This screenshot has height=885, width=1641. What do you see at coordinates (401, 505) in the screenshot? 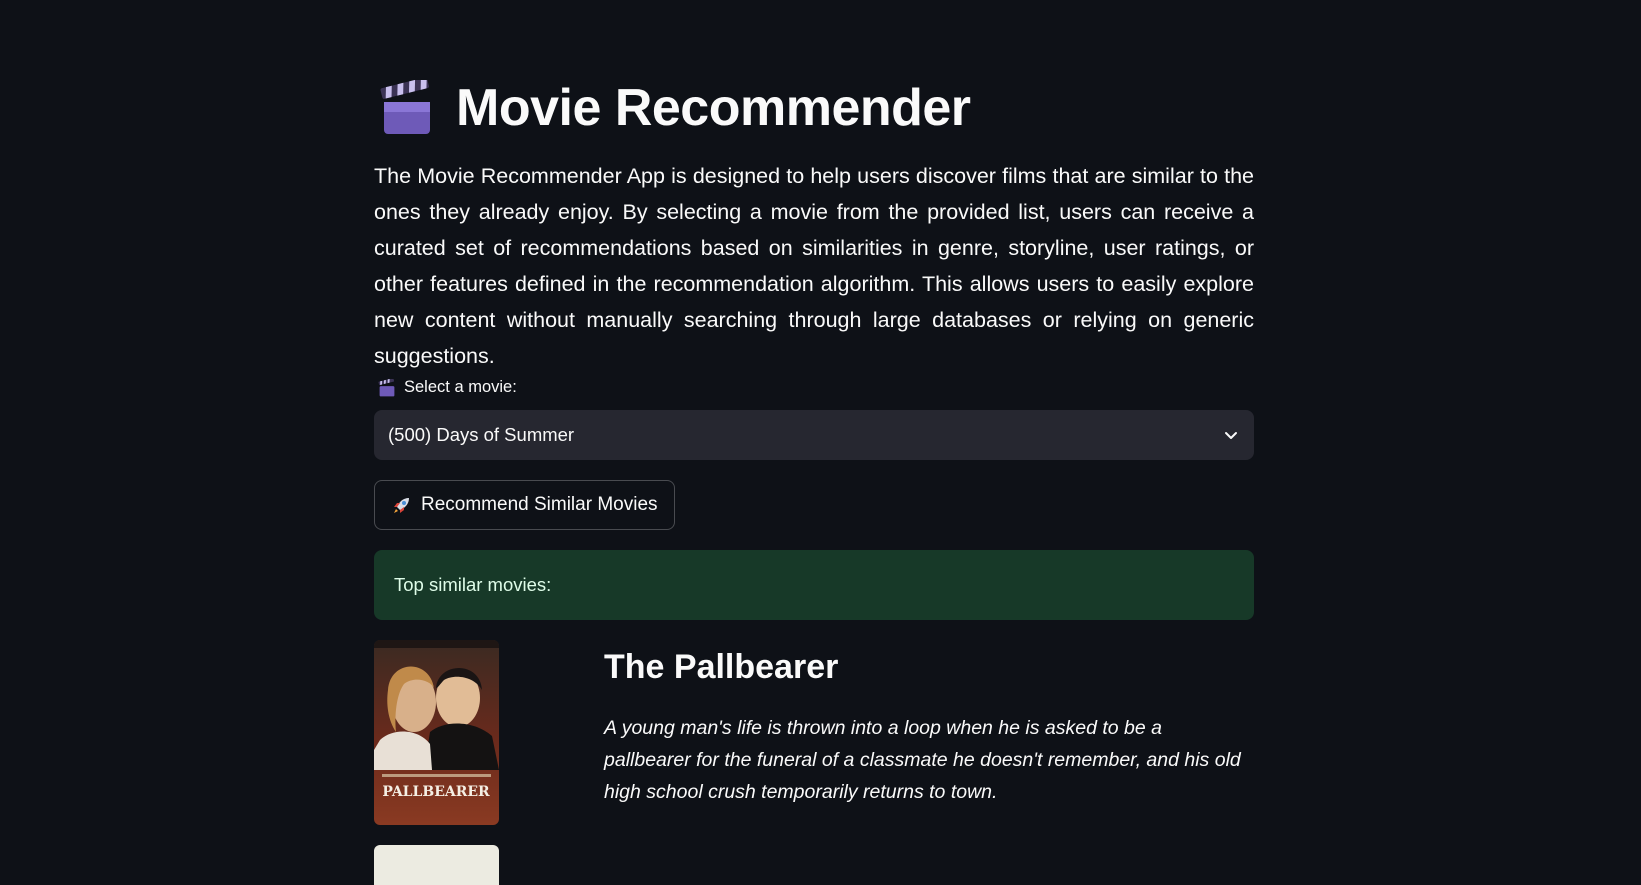
I see `rocket-icon` at bounding box center [401, 505].